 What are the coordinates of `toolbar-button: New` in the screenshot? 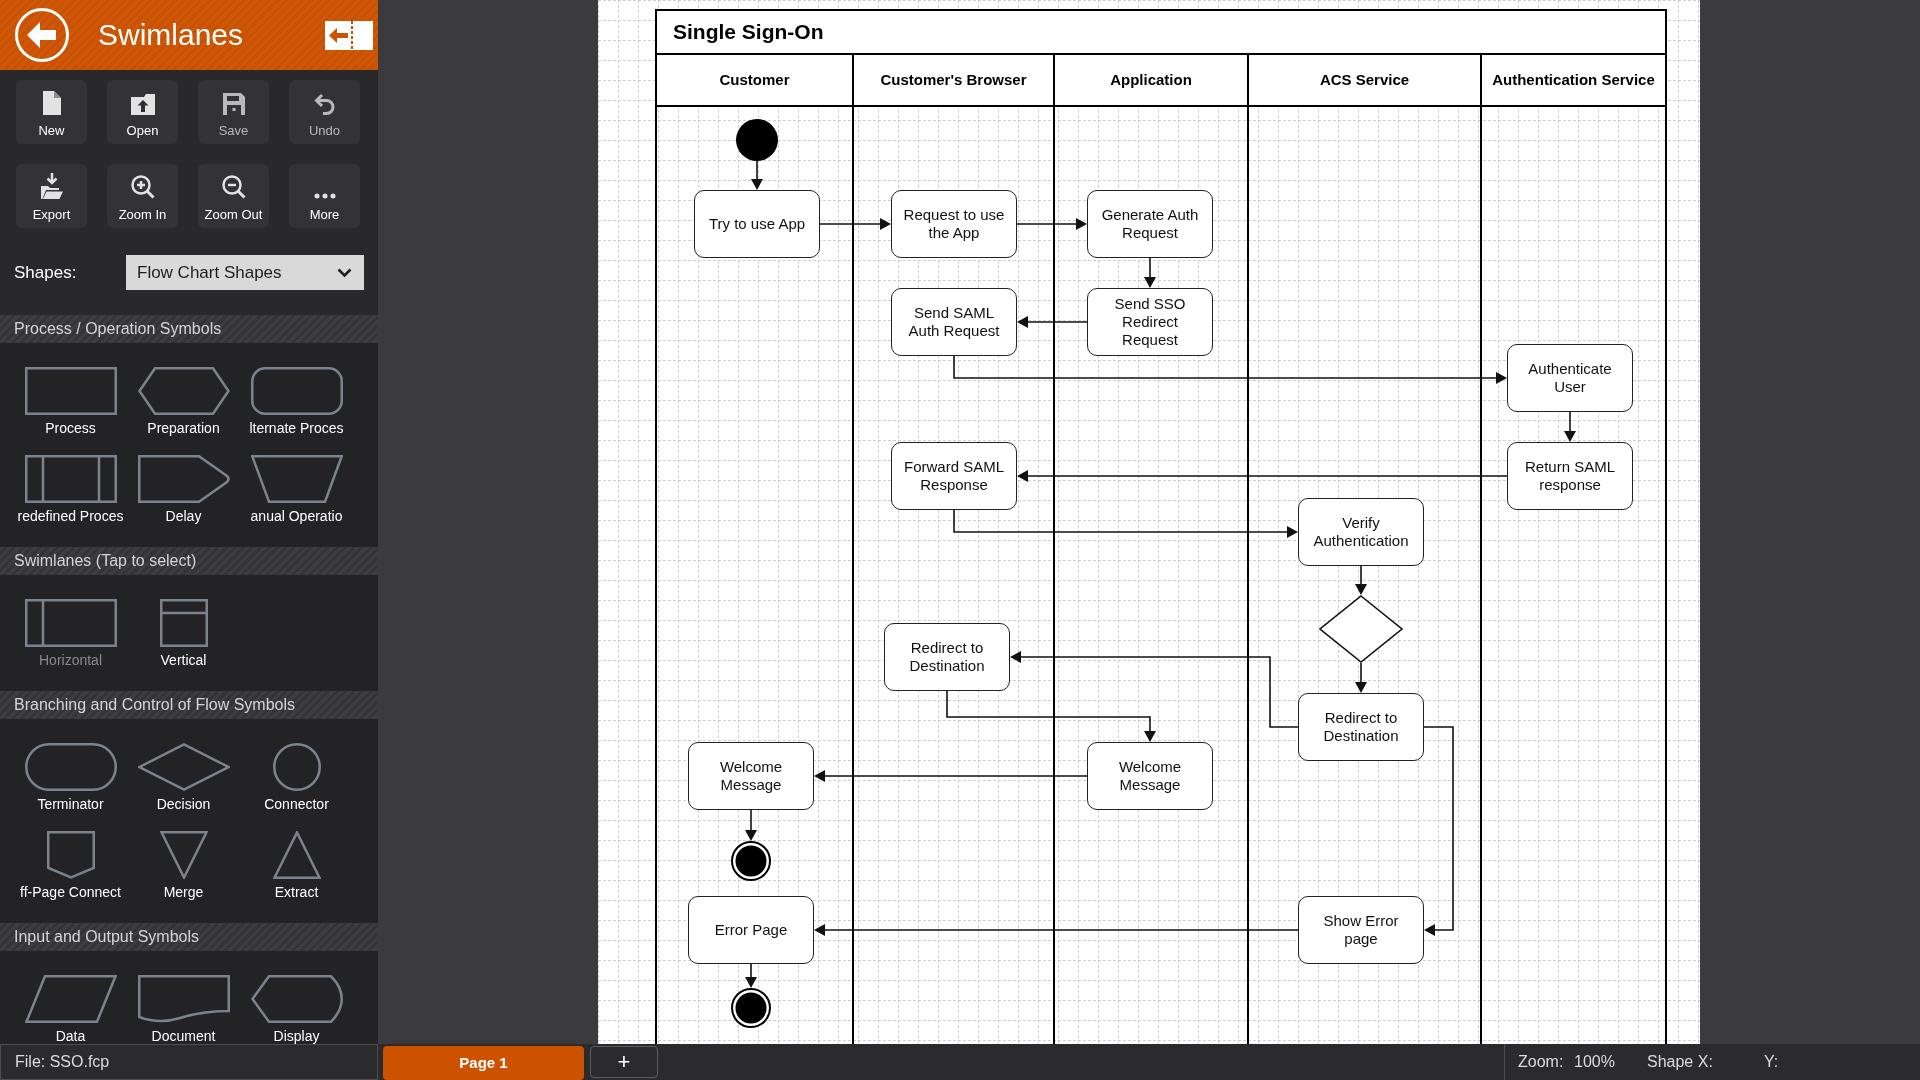 It's located at (51, 112).